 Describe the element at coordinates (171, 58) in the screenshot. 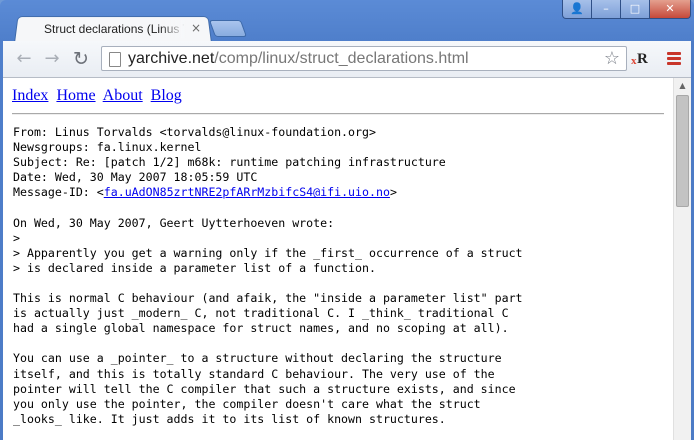

I see `url-host: yarchive.net` at that location.